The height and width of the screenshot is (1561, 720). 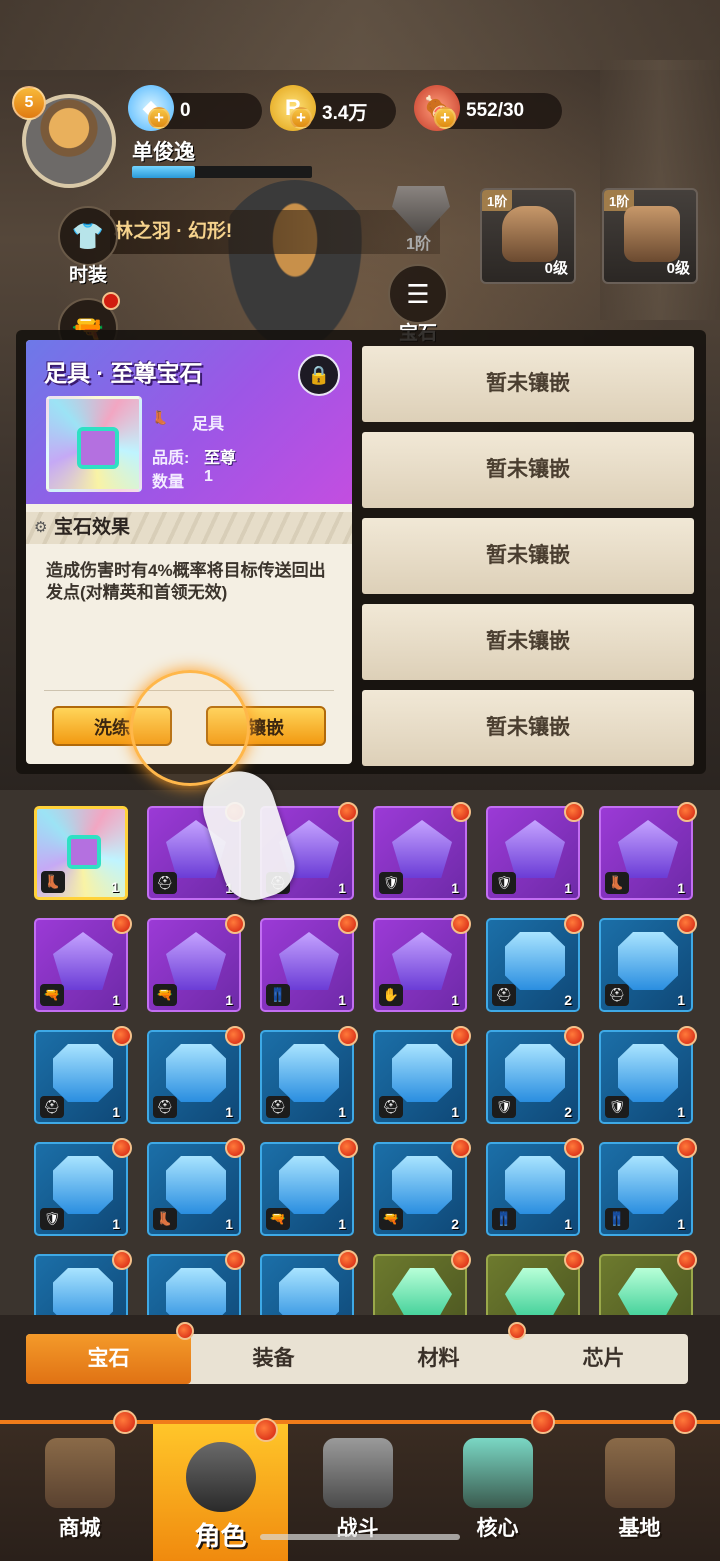 I want to click on tab-materials: 材料, so click(x=438, y=1359).